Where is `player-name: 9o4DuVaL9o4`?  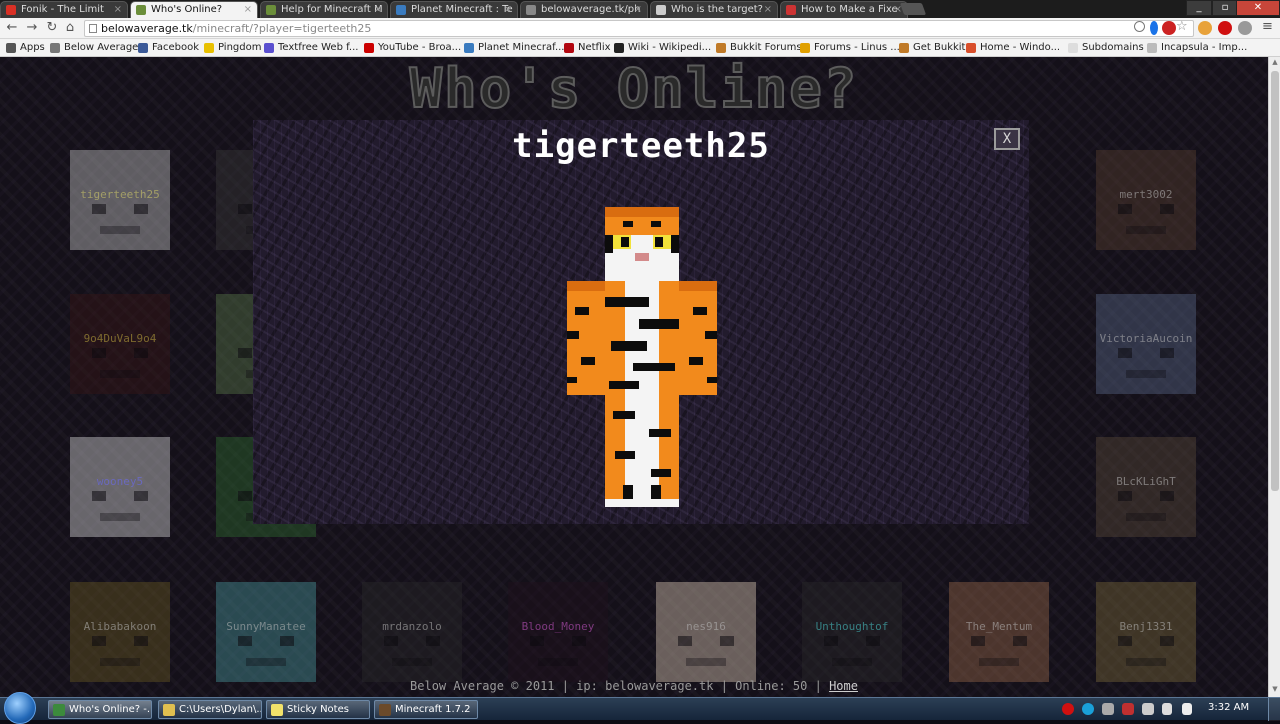
player-name: 9o4DuVaL9o4 is located at coordinates (120, 338).